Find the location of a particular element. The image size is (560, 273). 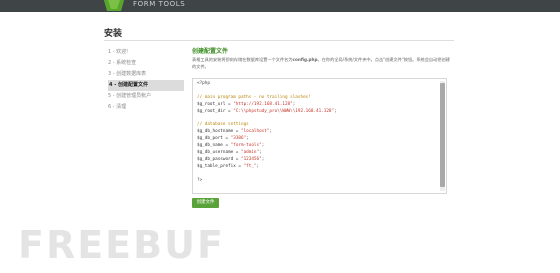

code-open-tag: <?php is located at coordinates (203, 83).